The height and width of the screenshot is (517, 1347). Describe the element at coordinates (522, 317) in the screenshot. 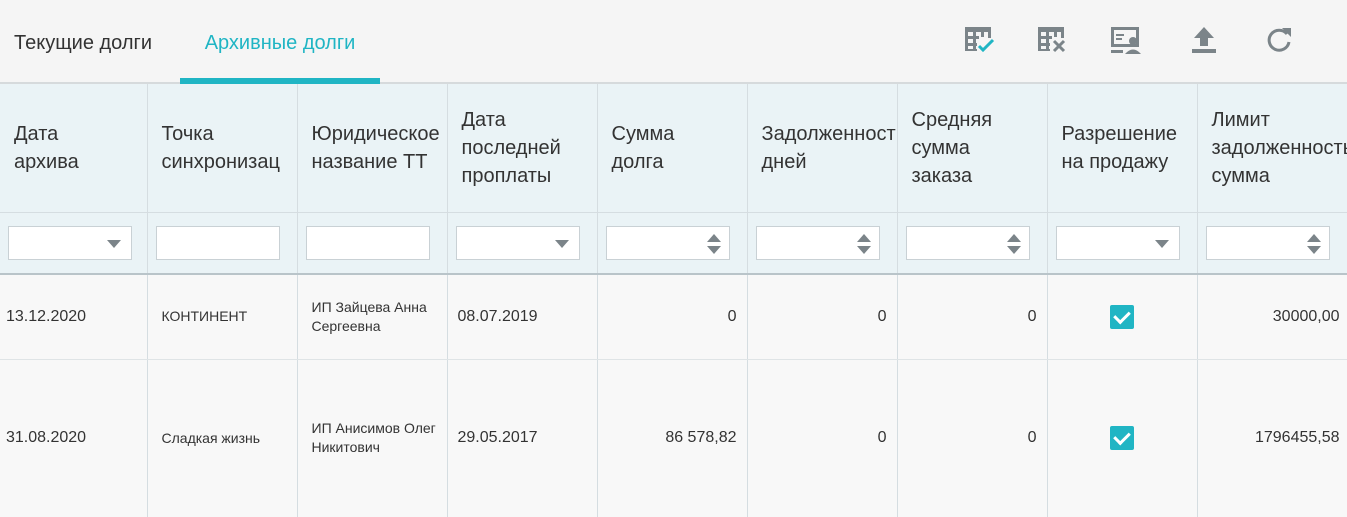

I see `cell-last-payment-date: 08.07.2019` at that location.